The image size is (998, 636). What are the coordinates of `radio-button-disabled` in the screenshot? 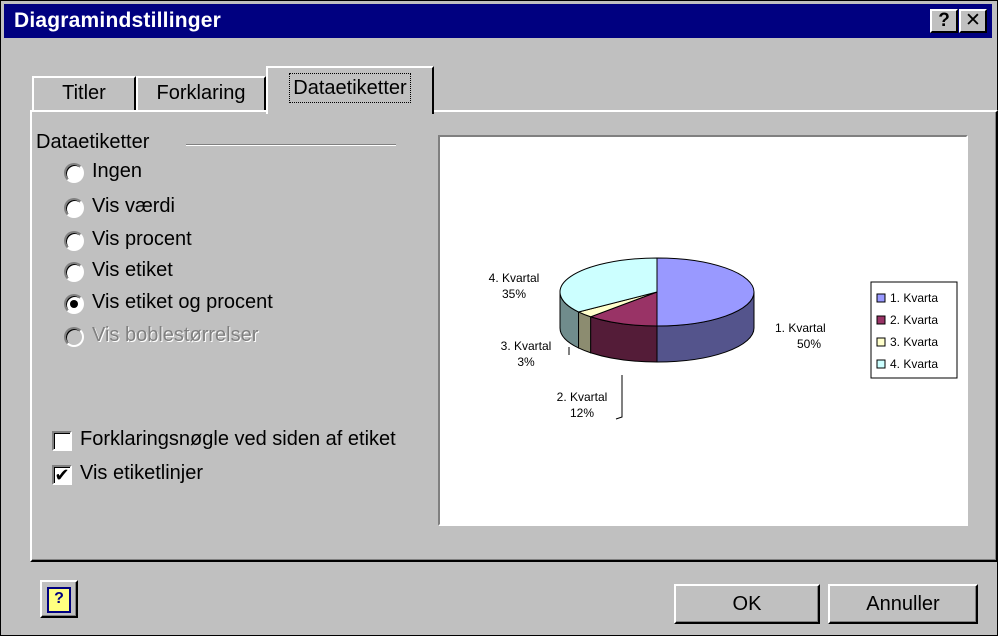 It's located at (74, 337).